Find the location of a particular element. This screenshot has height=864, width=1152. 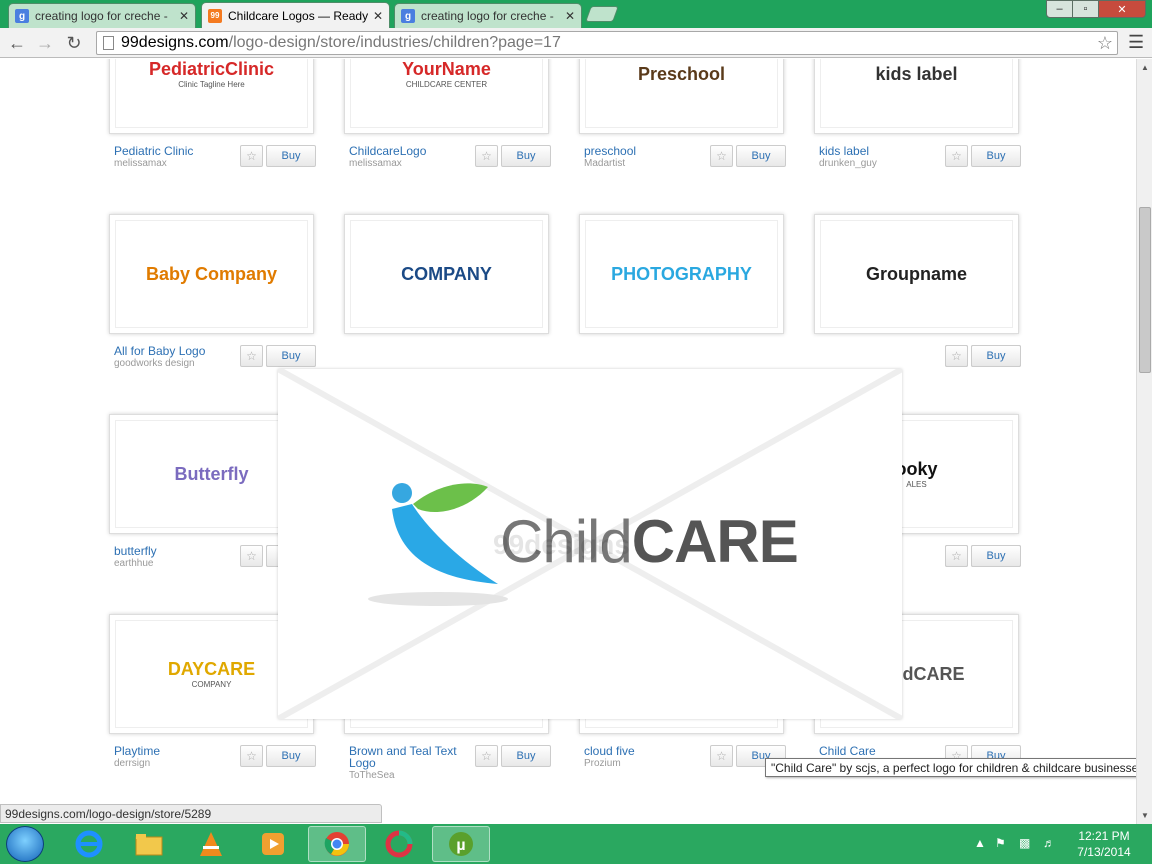

new-tab-button is located at coordinates (602, 14).